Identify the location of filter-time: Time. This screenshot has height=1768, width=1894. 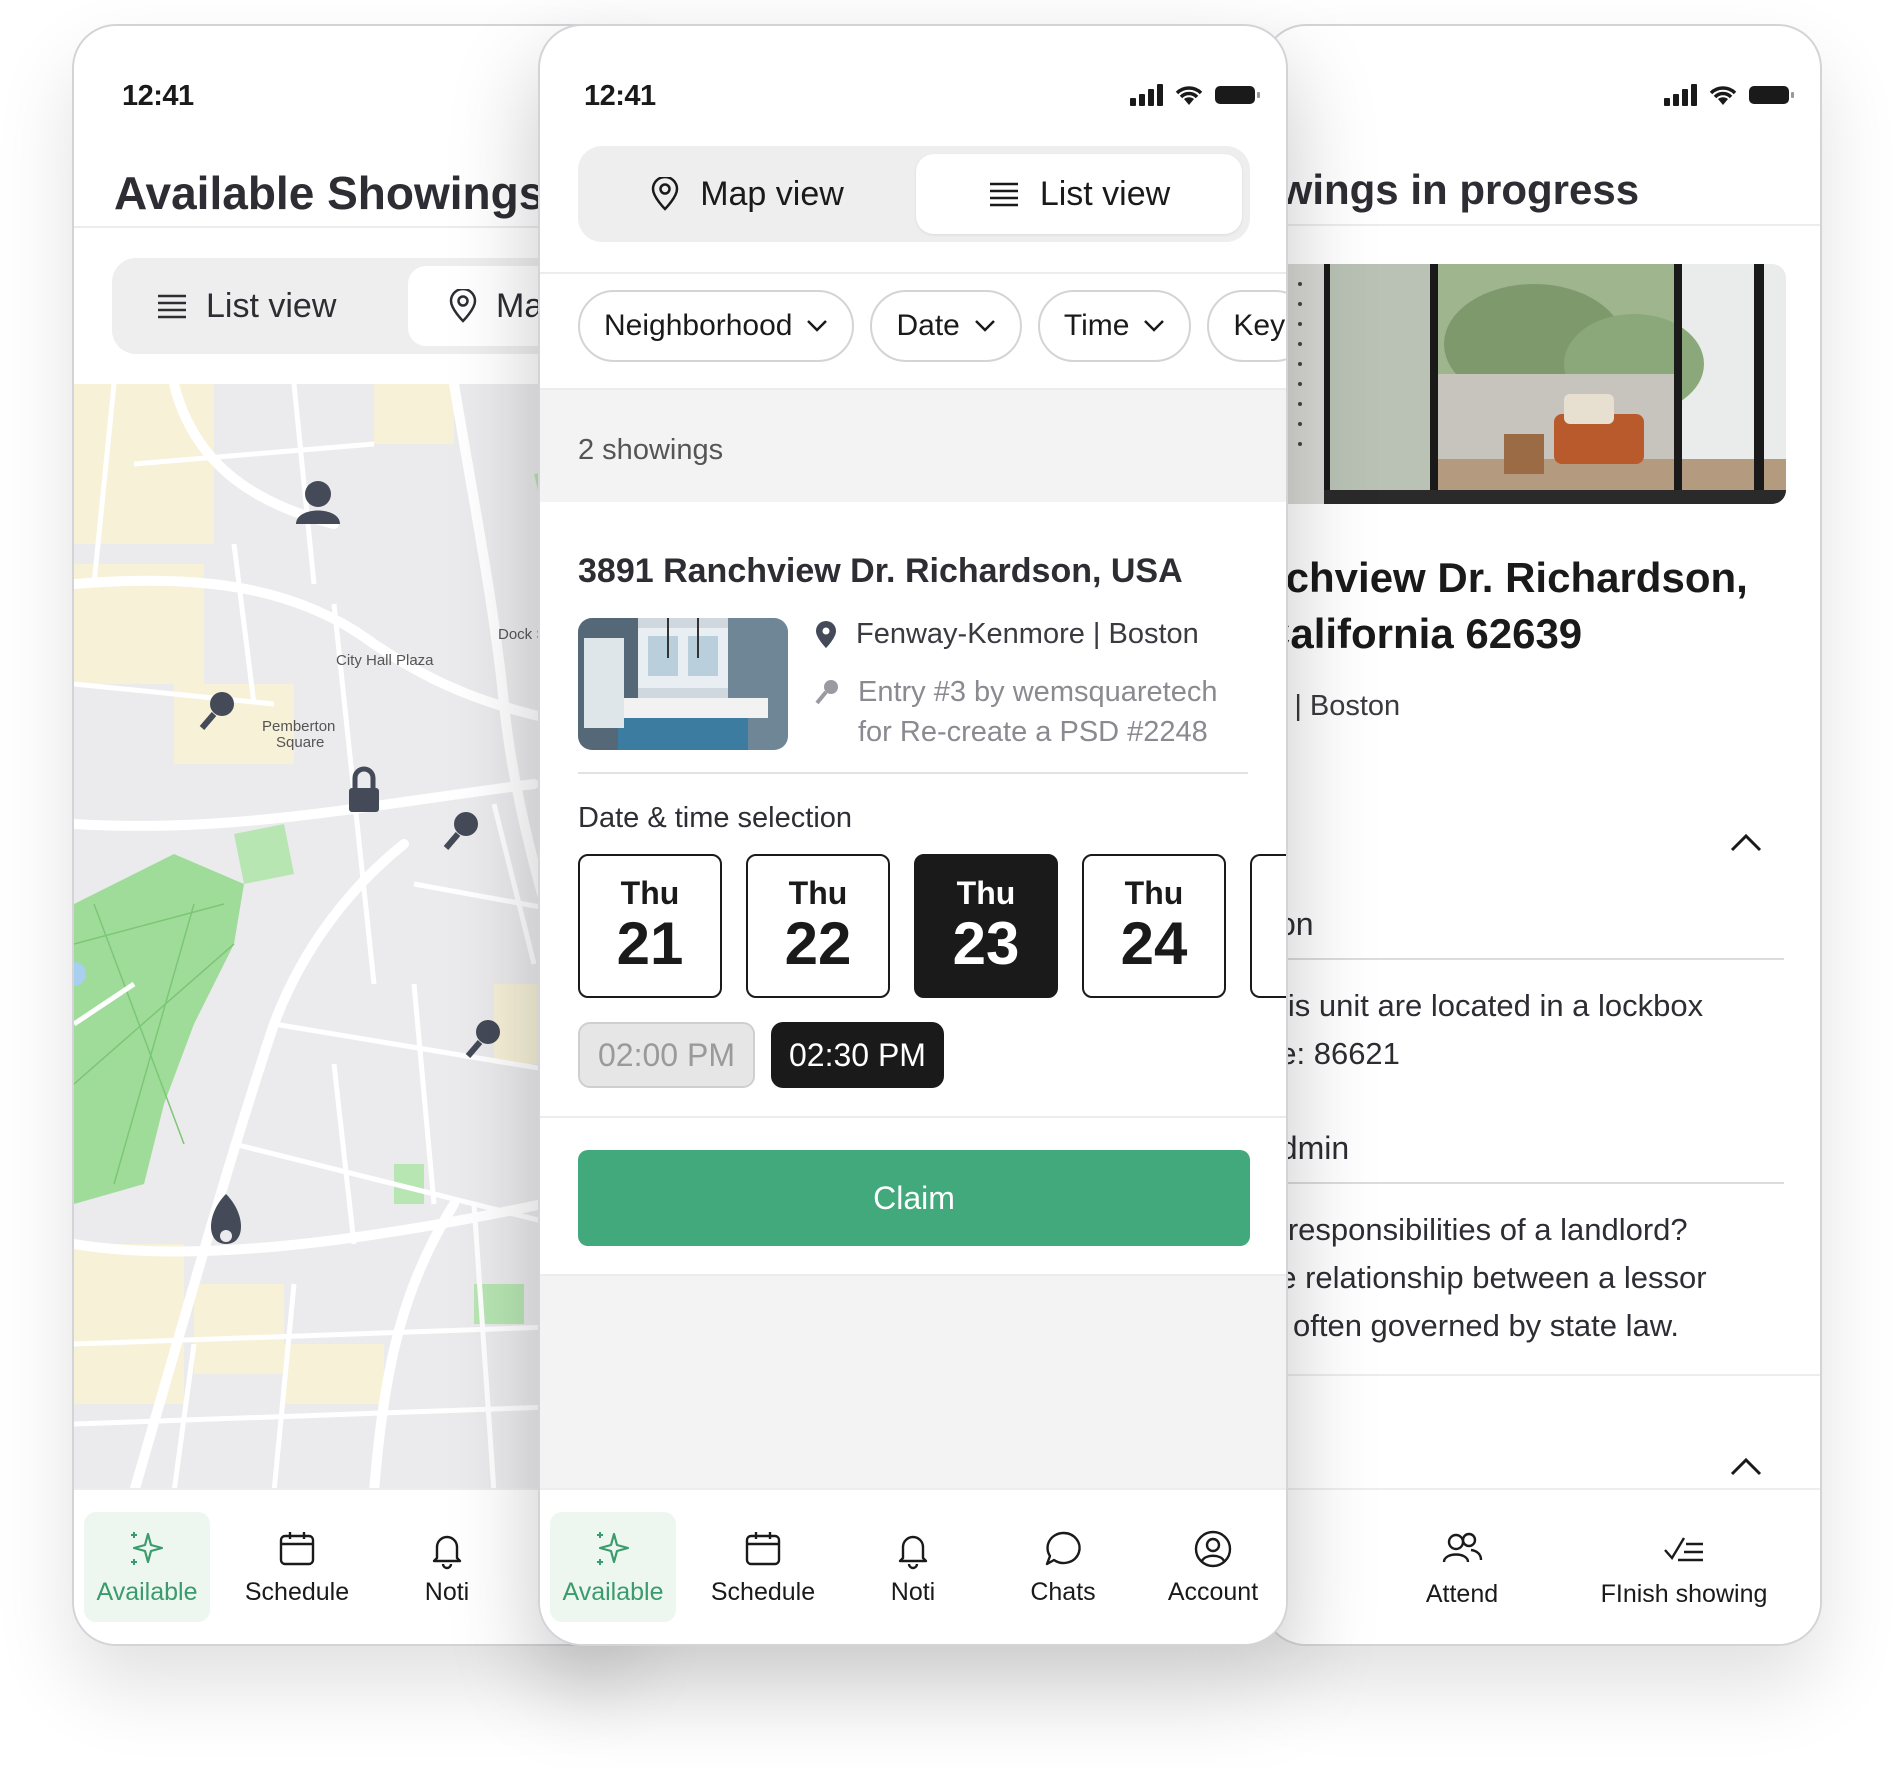
(1114, 326).